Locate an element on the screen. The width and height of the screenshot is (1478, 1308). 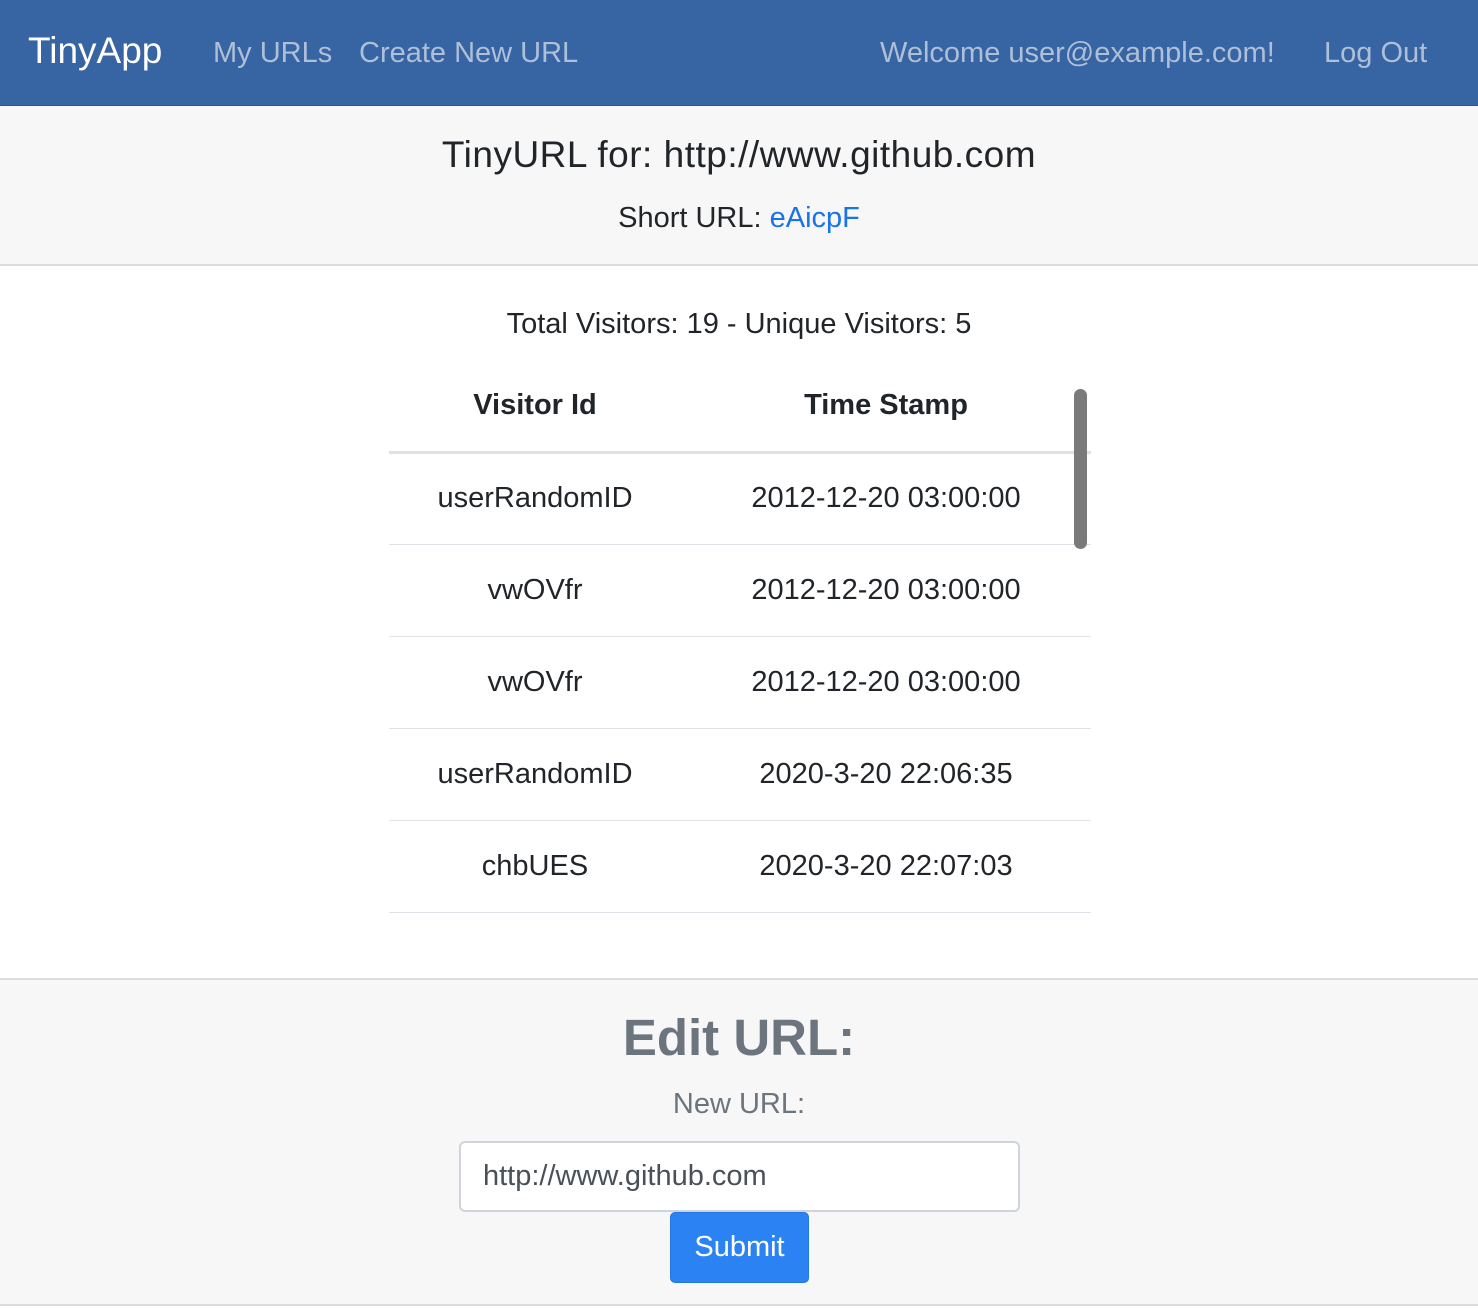
table-row: chbUES 2020-3-20 22:07:03 is located at coordinates (740, 866).